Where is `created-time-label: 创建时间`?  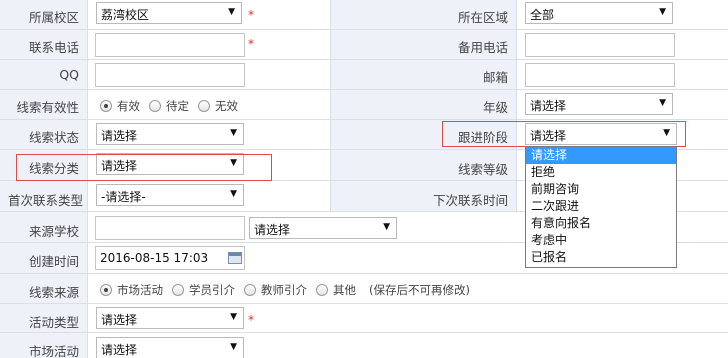
created-time-label: 创建时间 is located at coordinates (53, 261).